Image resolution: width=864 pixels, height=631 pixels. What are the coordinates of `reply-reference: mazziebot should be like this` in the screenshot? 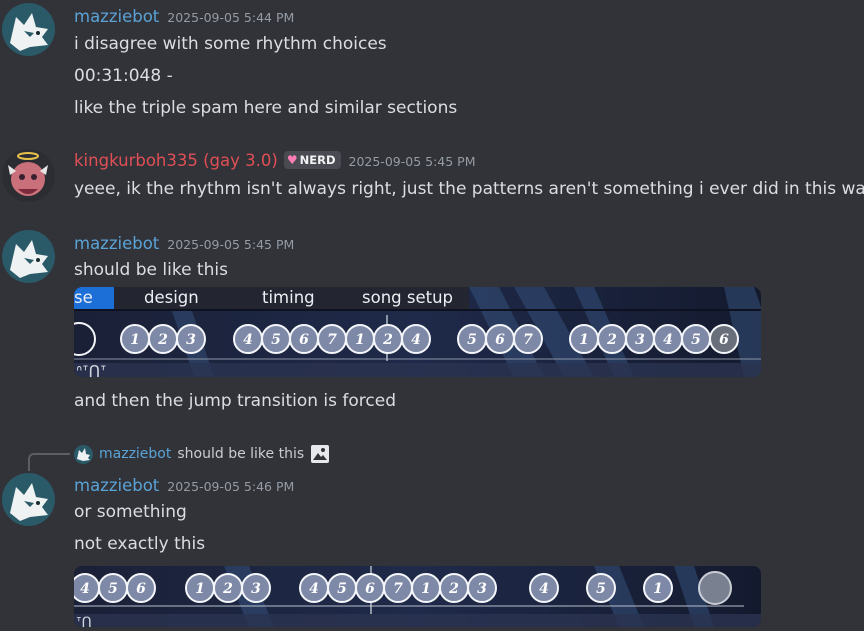 It's located at (202, 454).